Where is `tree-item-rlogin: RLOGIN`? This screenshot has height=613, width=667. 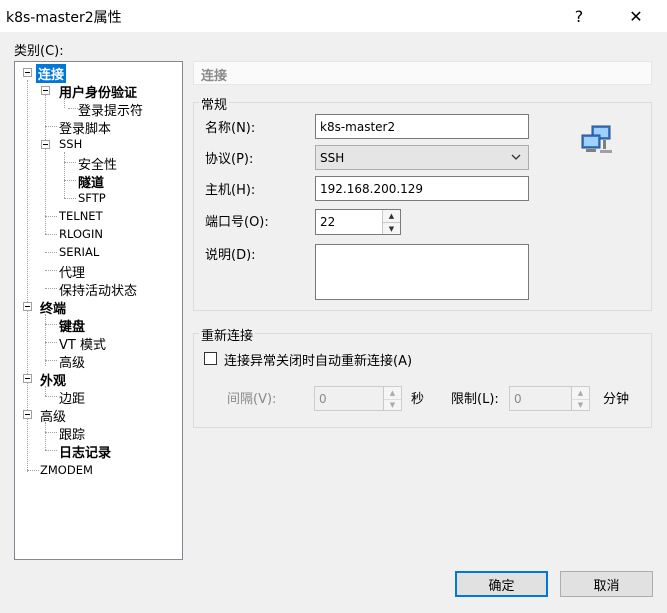
tree-item-rlogin: RLOGIN is located at coordinates (81, 234).